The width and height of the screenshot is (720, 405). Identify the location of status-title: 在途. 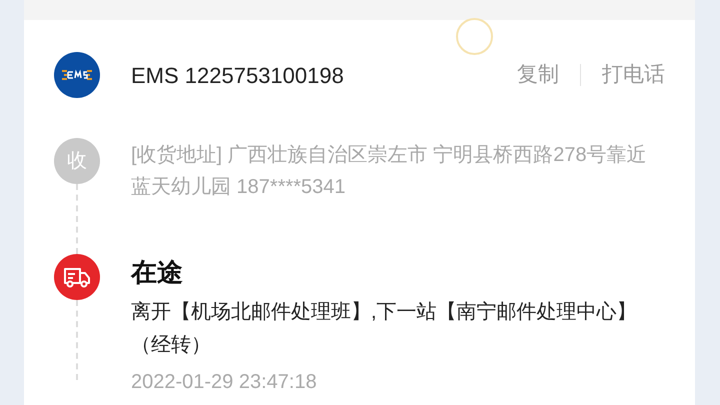
(157, 272).